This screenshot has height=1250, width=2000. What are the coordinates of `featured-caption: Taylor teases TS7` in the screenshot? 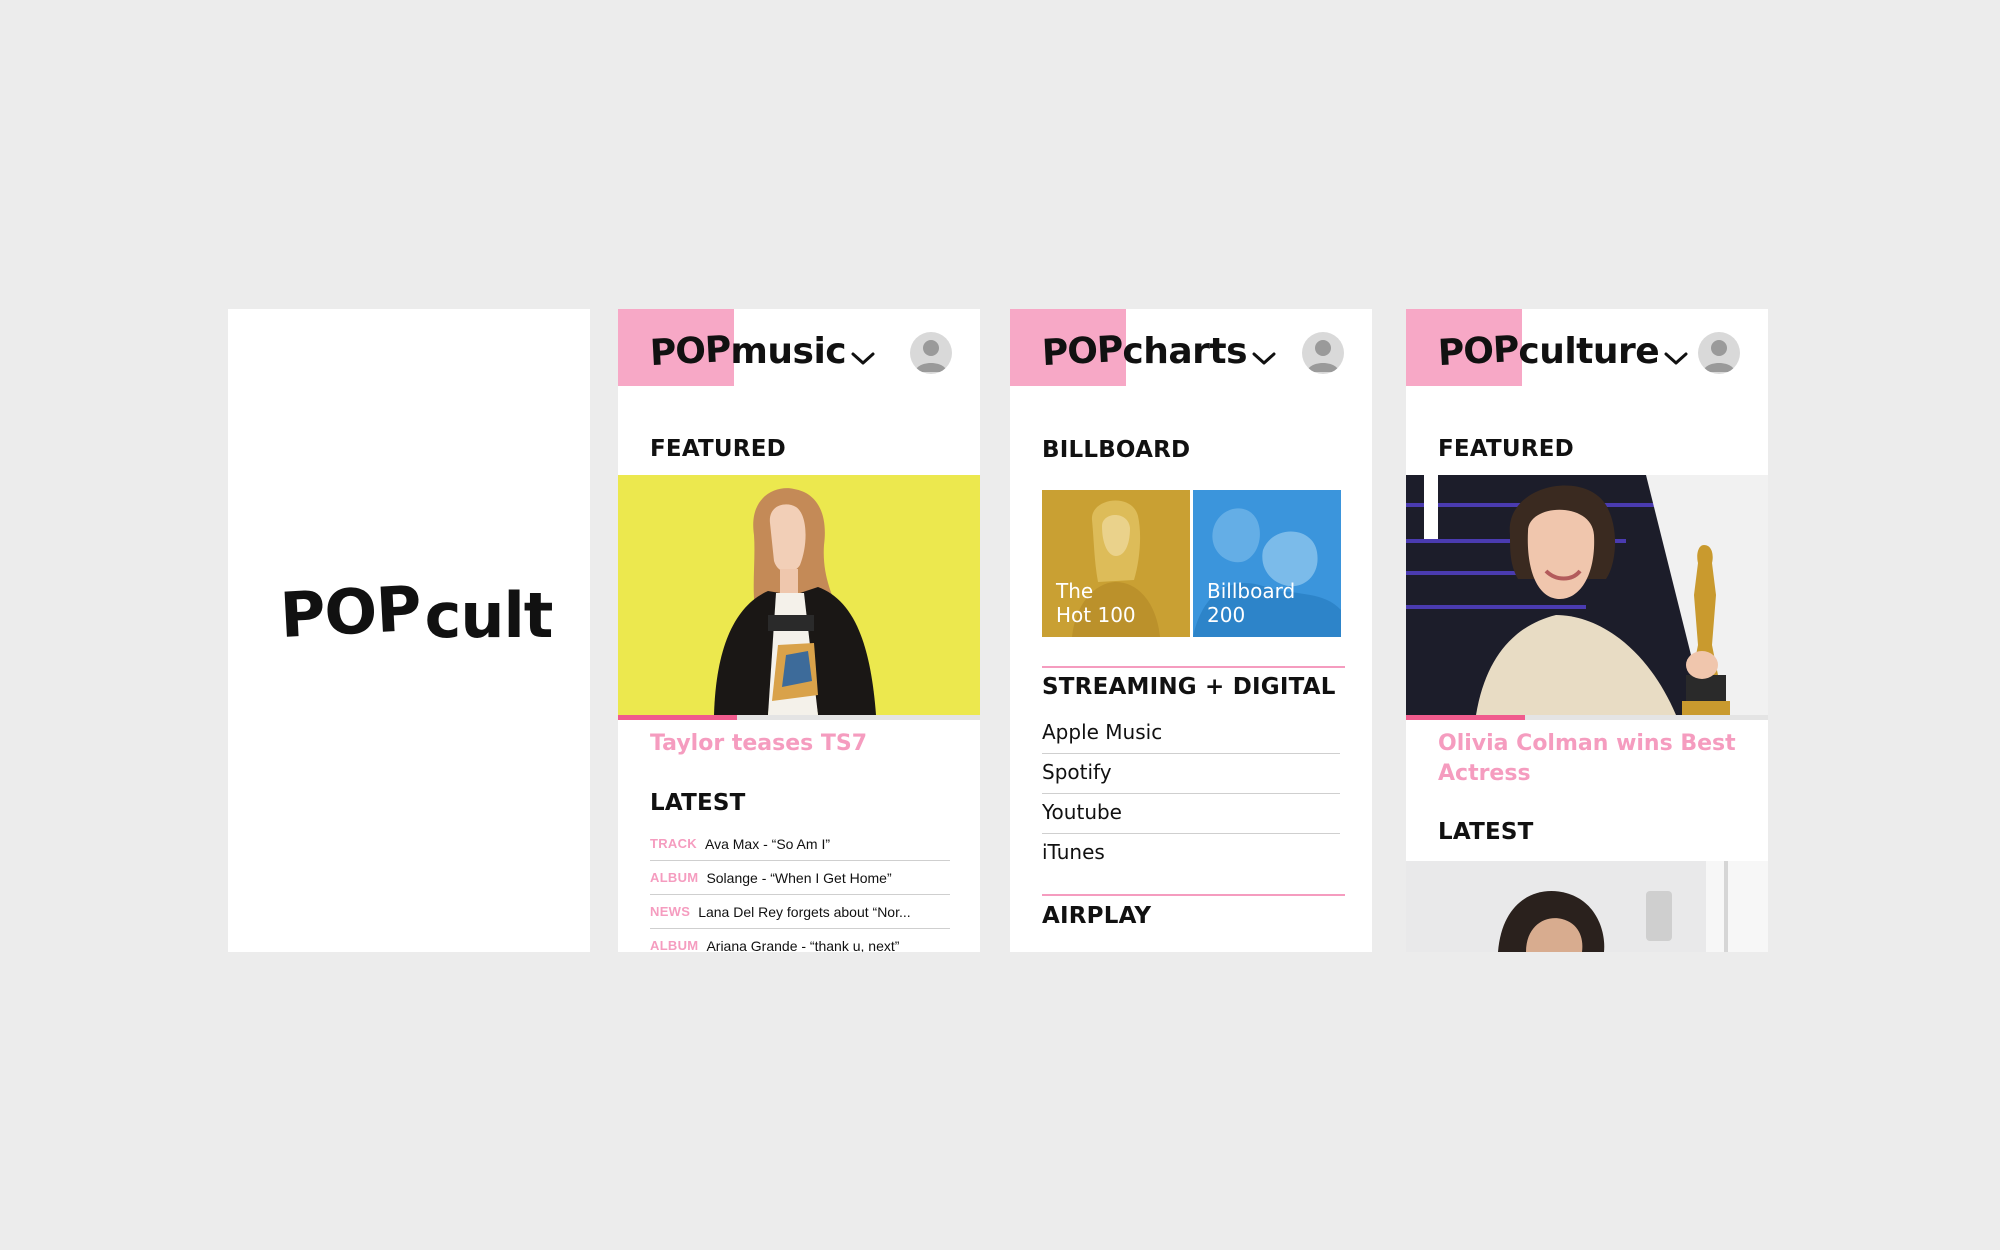 It's located at (800, 744).